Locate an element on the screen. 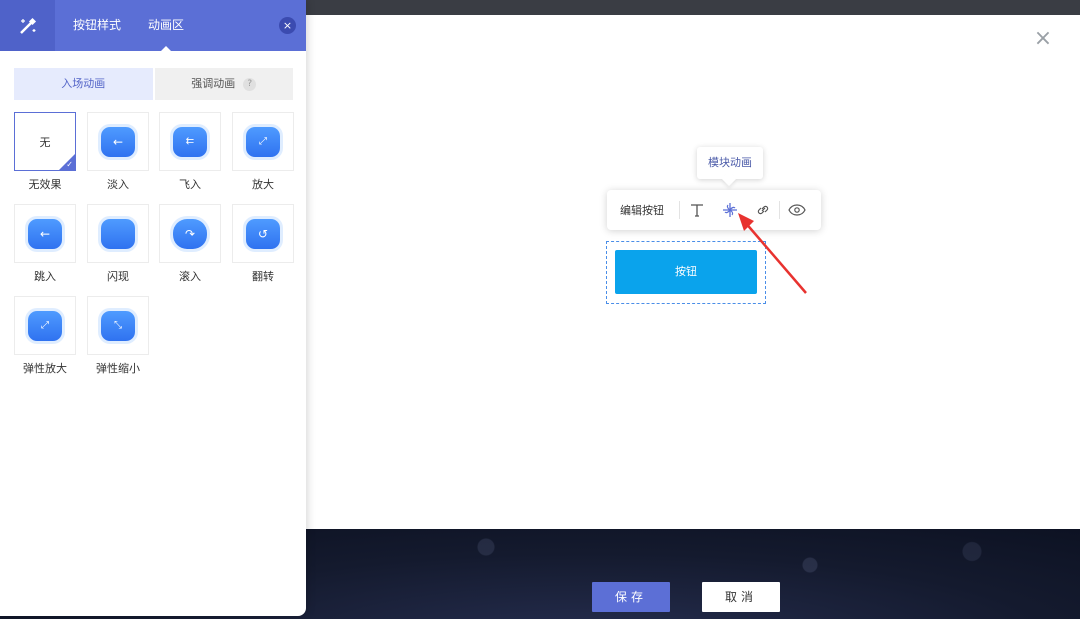 Image resolution: width=1080 pixels, height=619 pixels. anim-elastic-expand: ⤢ 弹性放大 is located at coordinates (45, 336).